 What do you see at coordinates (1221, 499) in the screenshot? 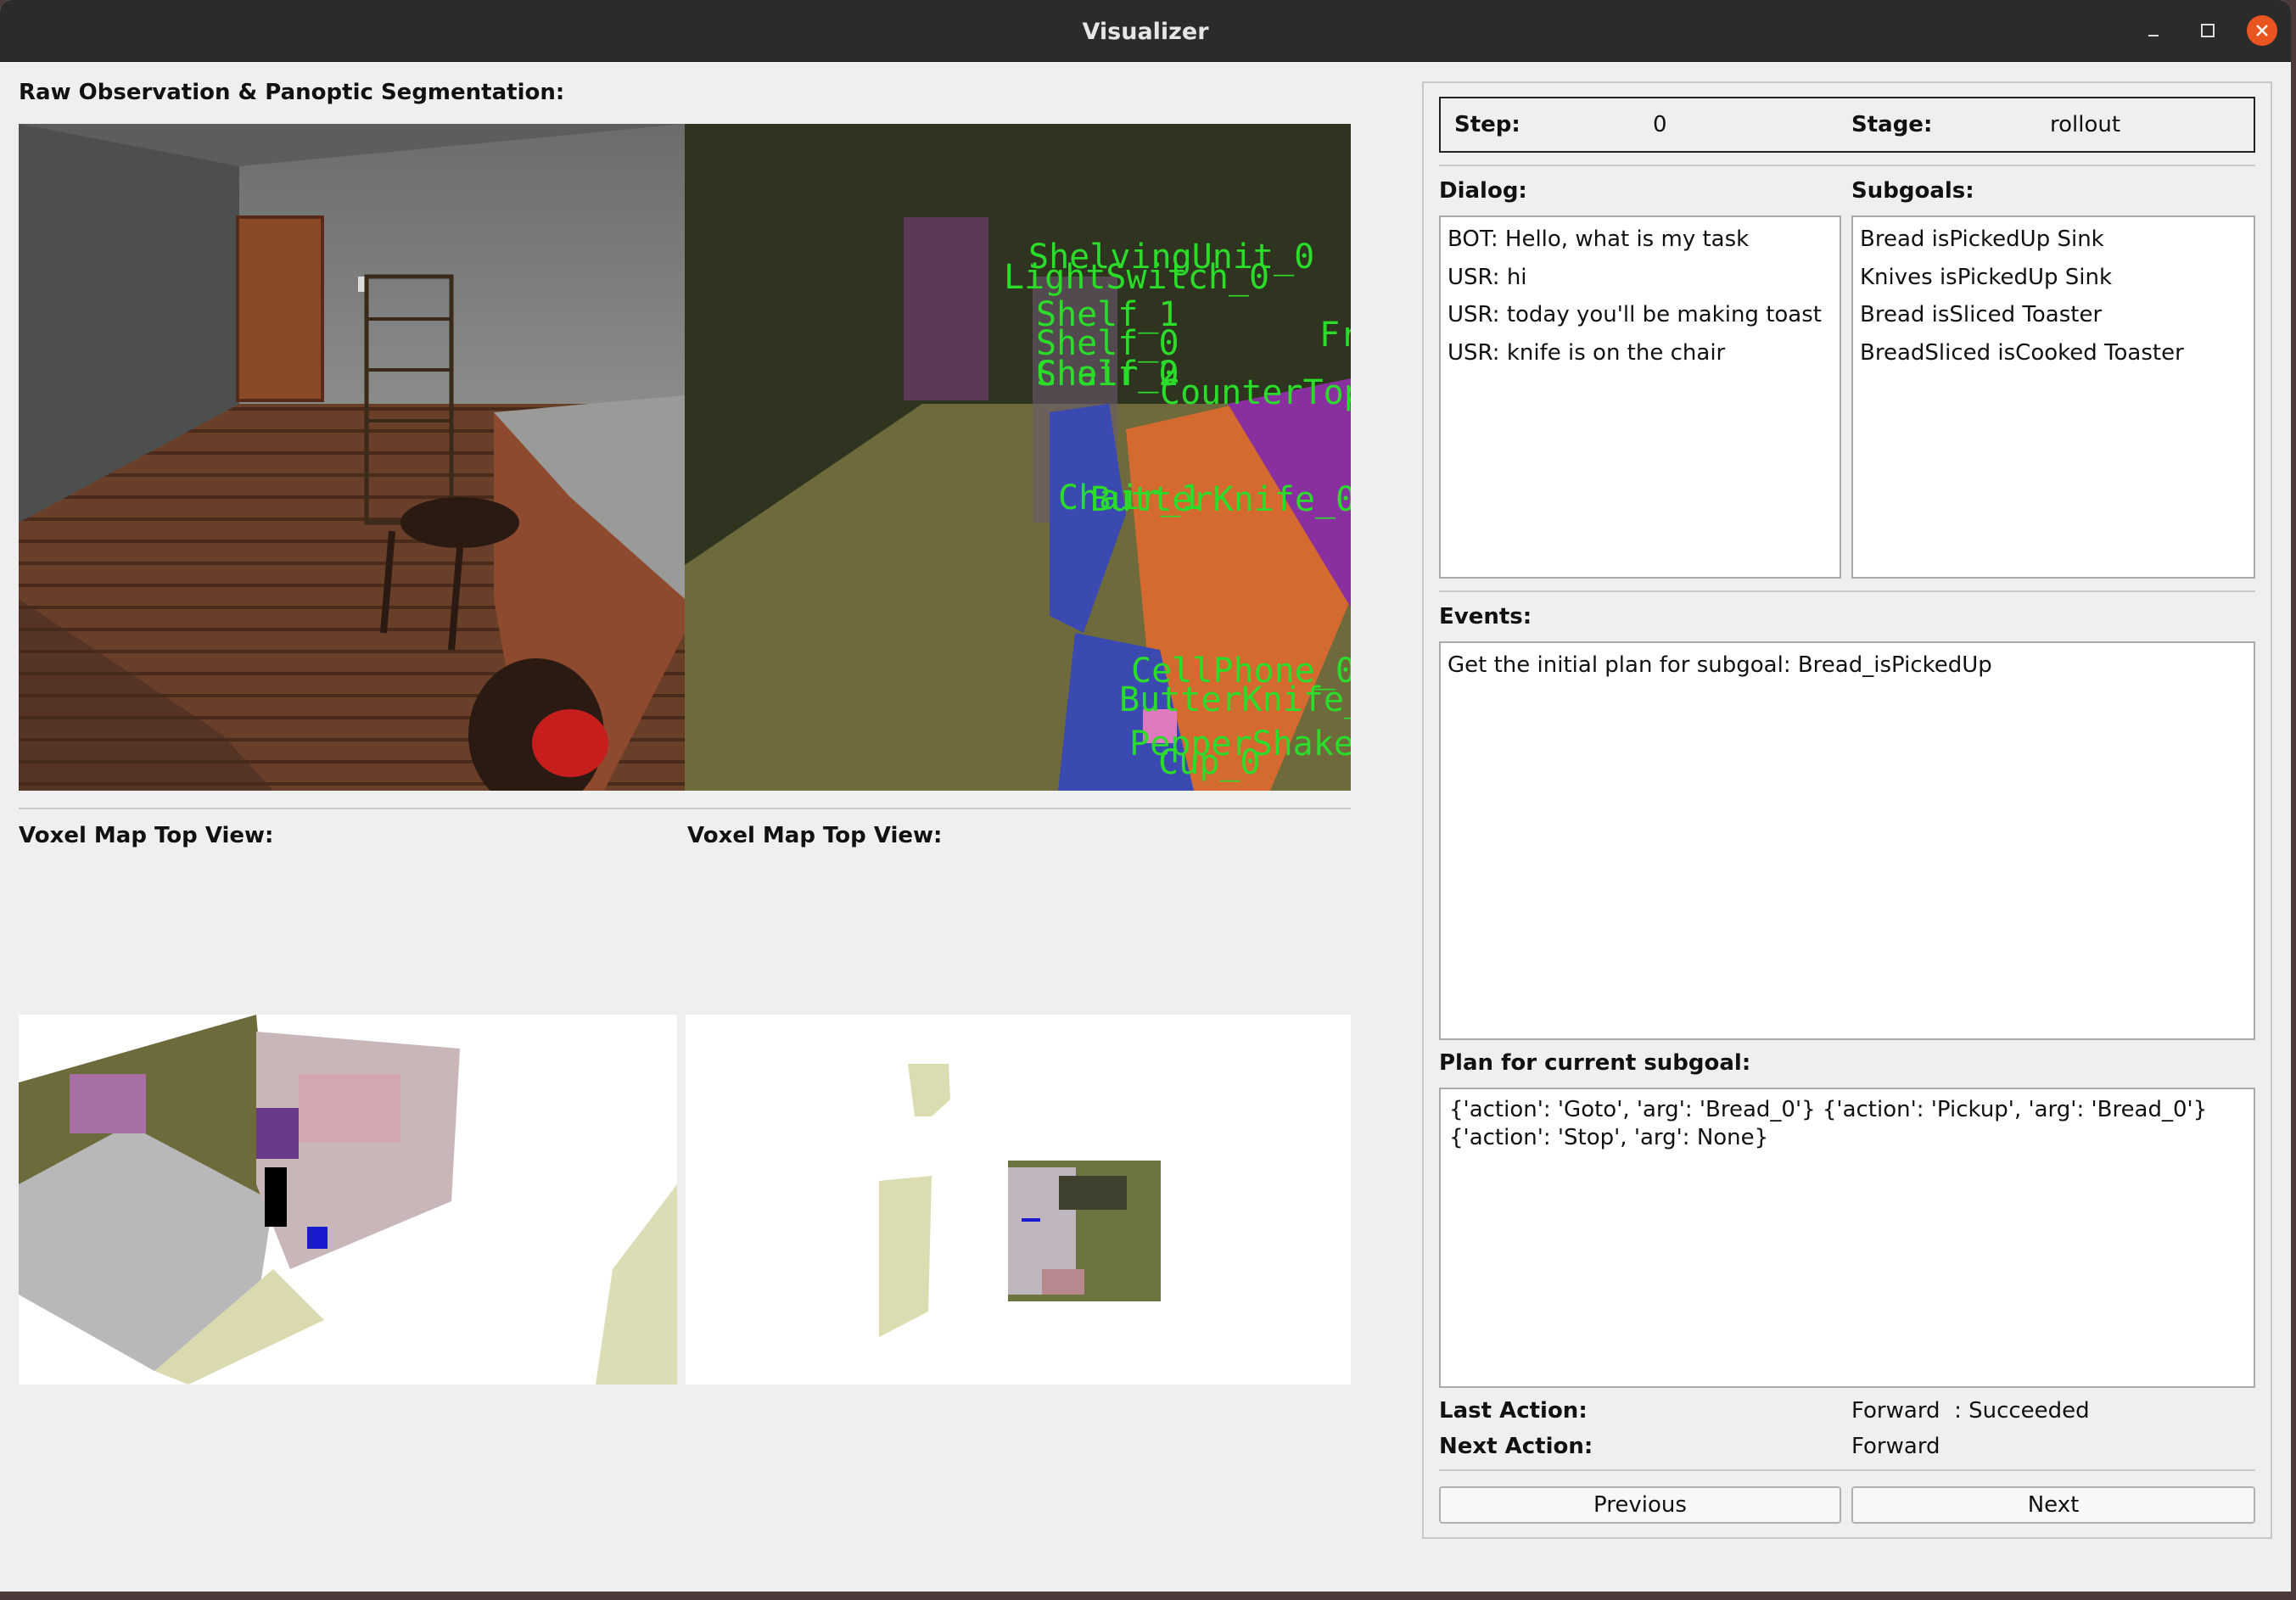
I see `seg-label: ButterKnife_0` at bounding box center [1221, 499].